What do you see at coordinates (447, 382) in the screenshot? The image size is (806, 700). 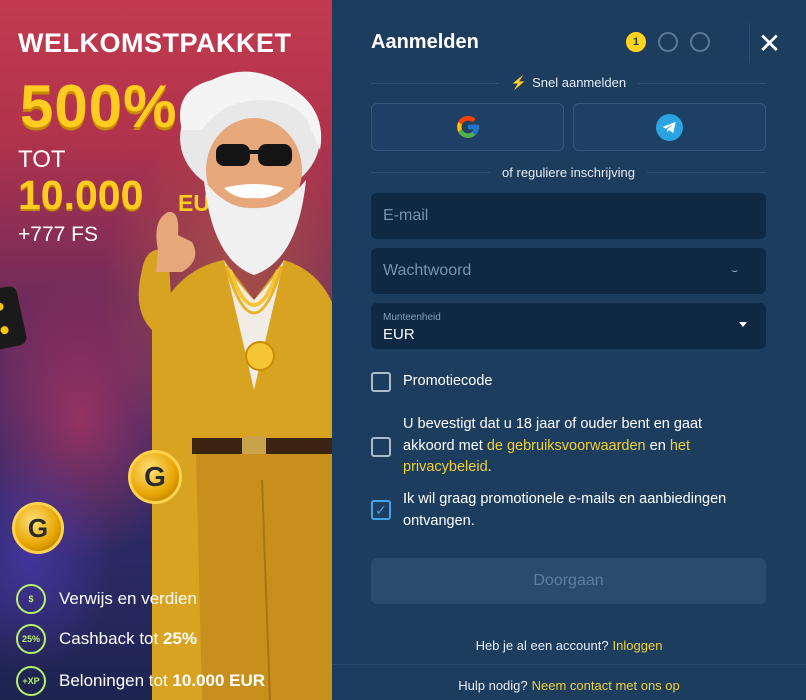 I see `promo-code-label: Promotiecode` at bounding box center [447, 382].